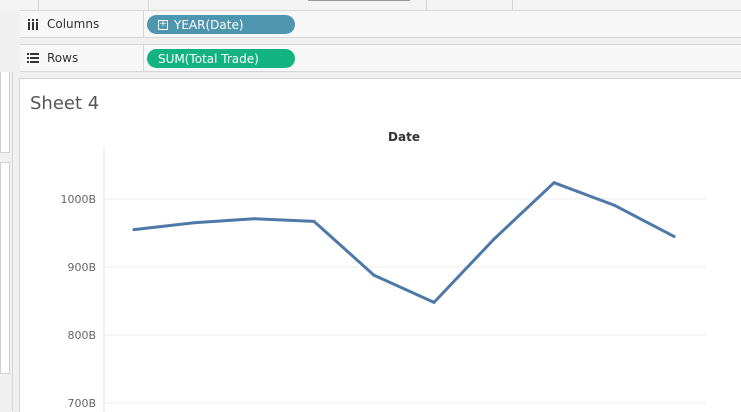  I want to click on rows-icon, so click(33, 58).